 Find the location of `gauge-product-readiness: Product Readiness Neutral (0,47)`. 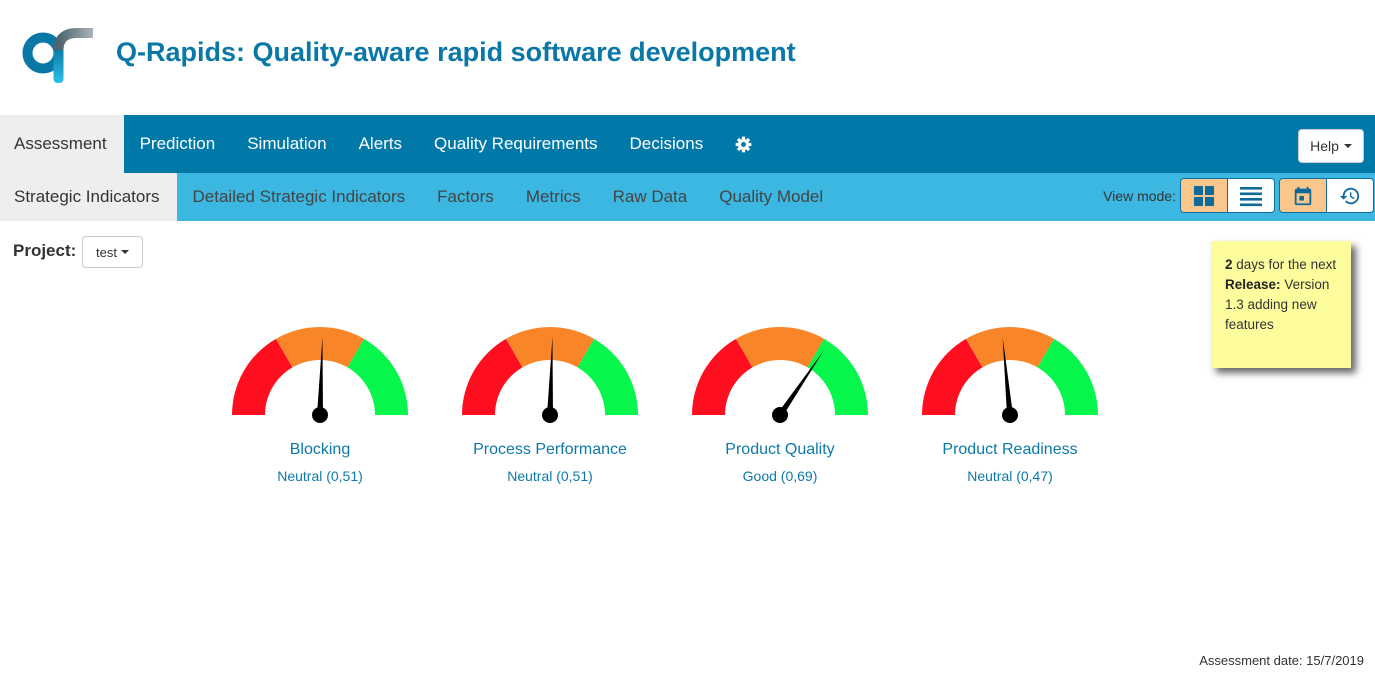

gauge-product-readiness: Product Readiness Neutral (0,47) is located at coordinates (1010, 410).